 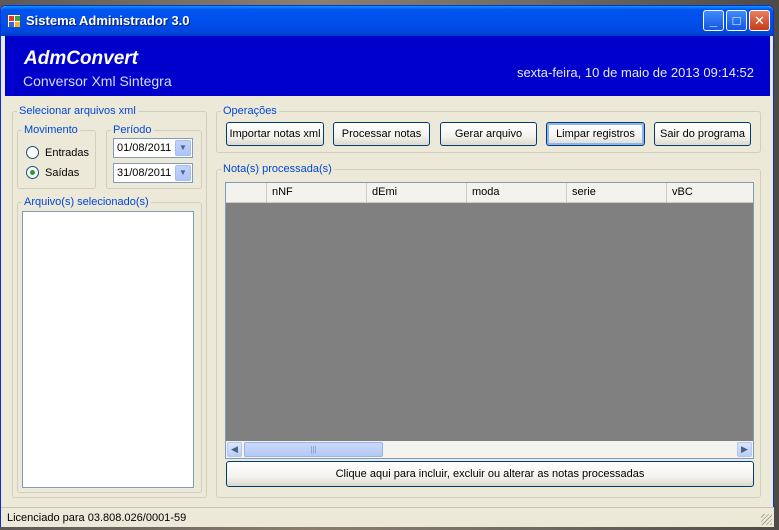 What do you see at coordinates (108, 20) in the screenshot?
I see `window-title: Sistema Administrador 3.0` at bounding box center [108, 20].